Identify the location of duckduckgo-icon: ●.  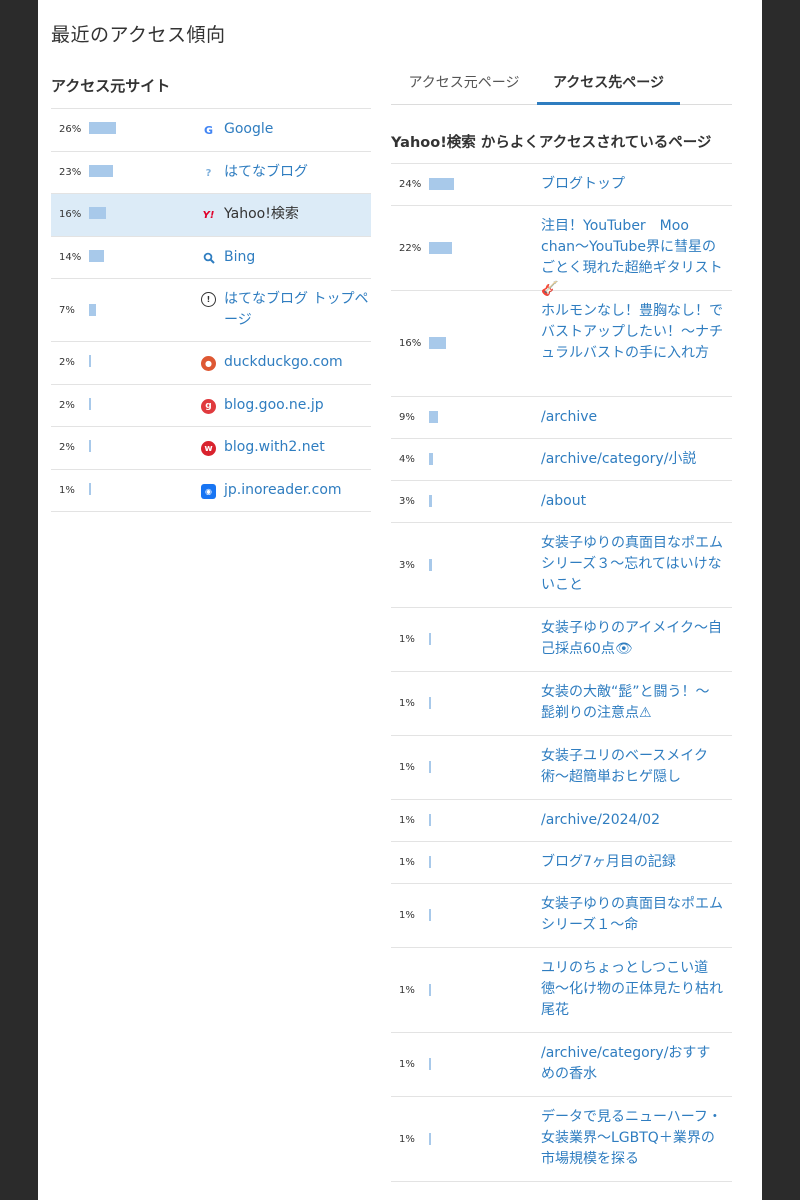
(208, 363).